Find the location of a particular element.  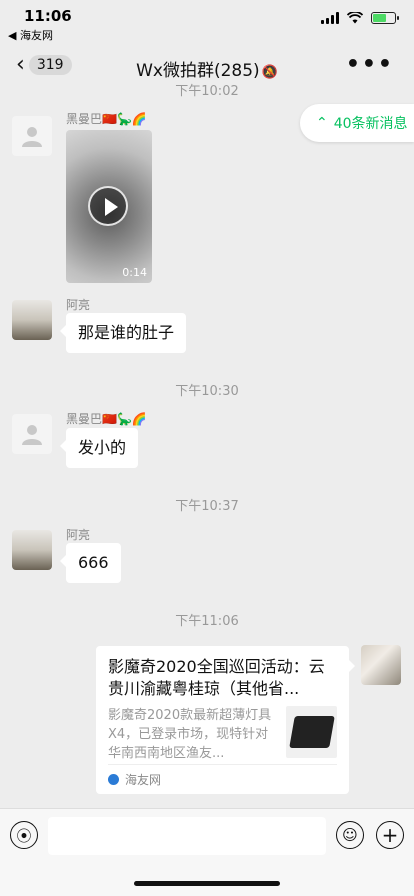

timestamp-divider: 下午11:06 is located at coordinates (207, 621).